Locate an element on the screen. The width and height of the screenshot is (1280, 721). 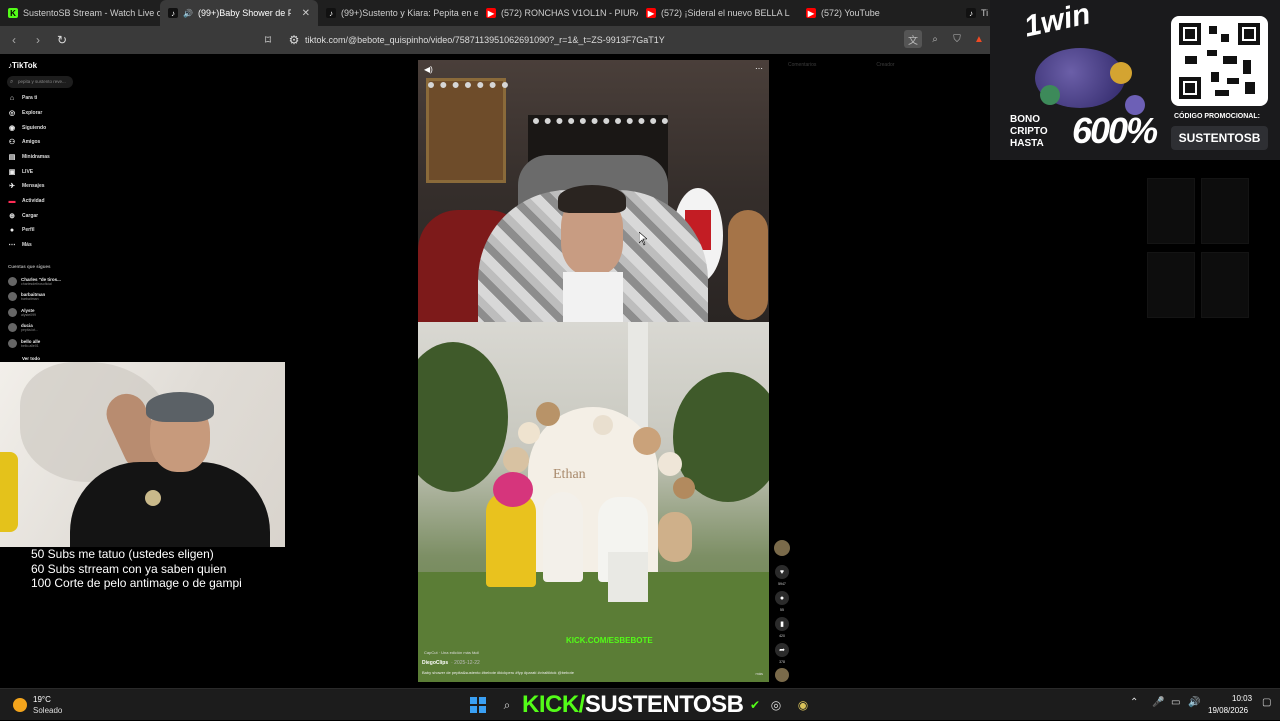
tiktok-logo: ♪TikTok is located at coordinates (22, 65).